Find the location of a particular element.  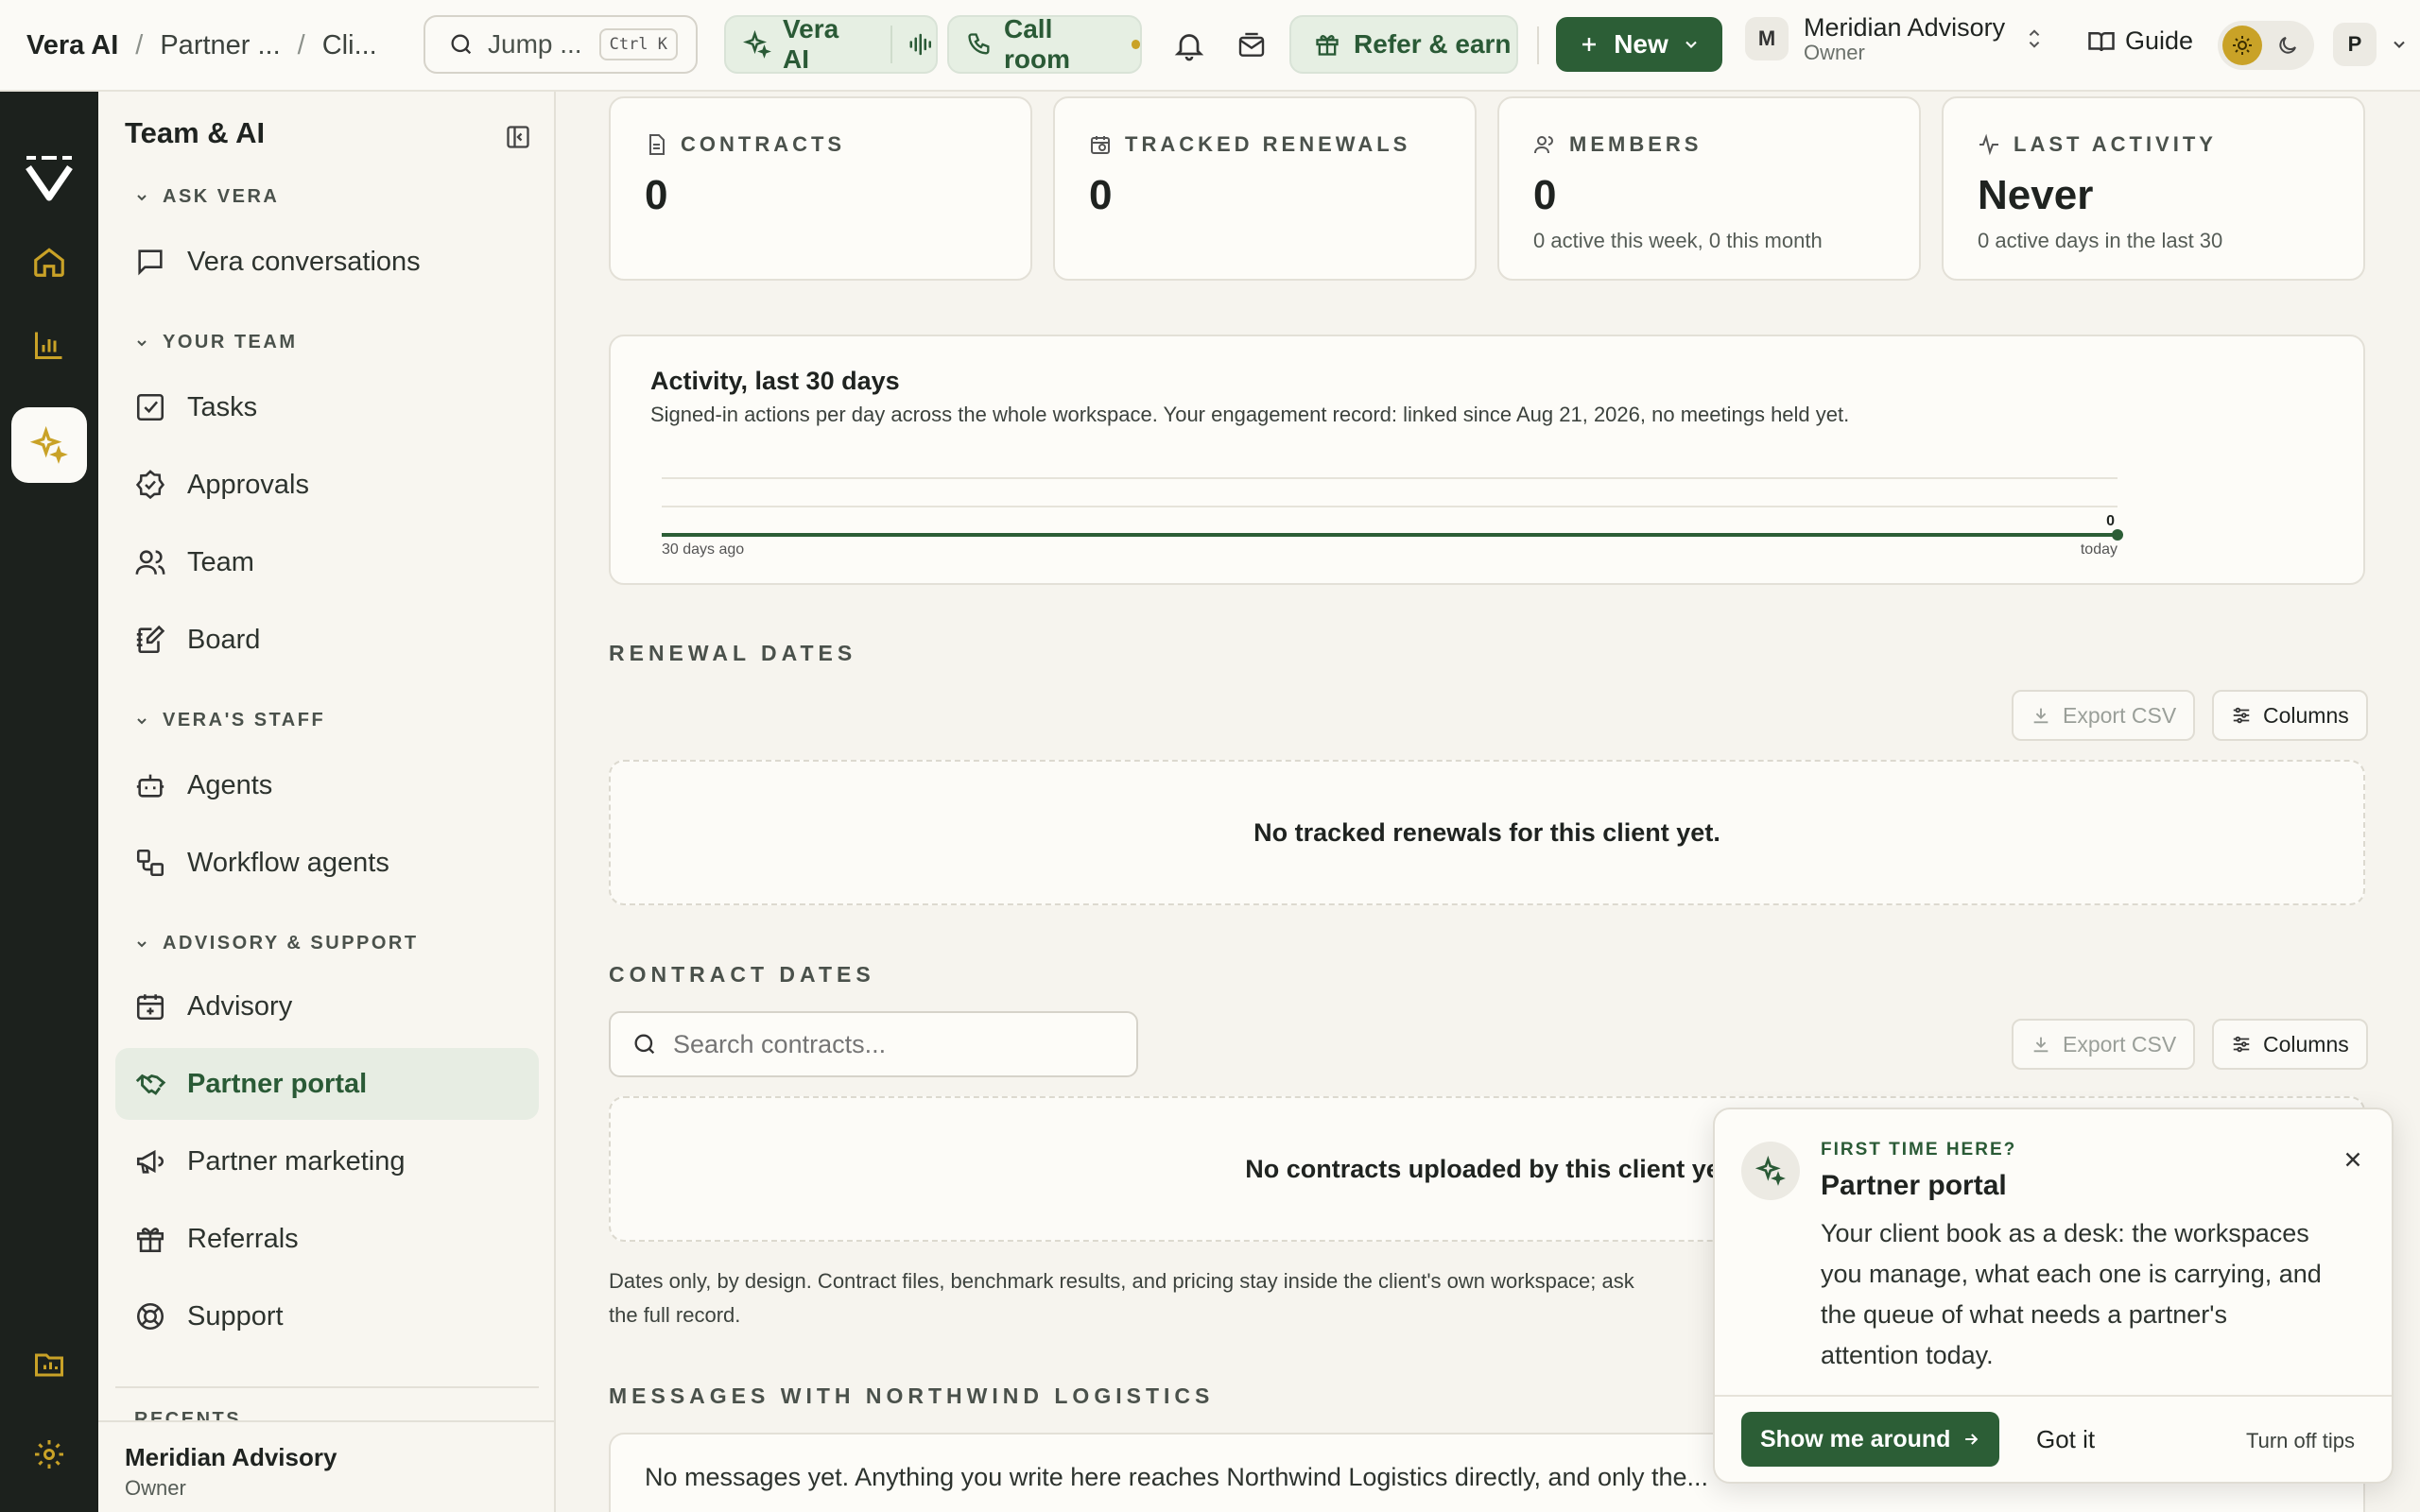

guide-label: Guide is located at coordinates (2159, 40).